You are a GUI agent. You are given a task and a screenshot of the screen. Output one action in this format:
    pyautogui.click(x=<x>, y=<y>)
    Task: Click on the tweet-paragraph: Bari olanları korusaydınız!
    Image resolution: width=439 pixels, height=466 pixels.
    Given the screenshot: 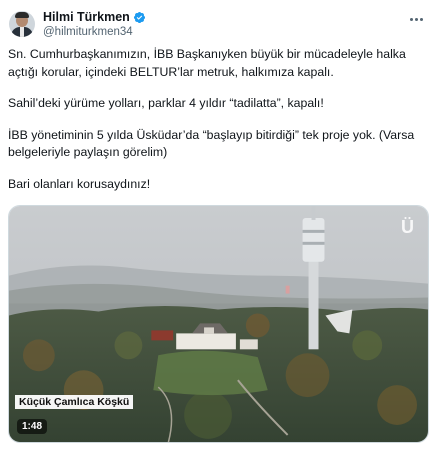 What is the action you would take?
    pyautogui.click(x=79, y=183)
    